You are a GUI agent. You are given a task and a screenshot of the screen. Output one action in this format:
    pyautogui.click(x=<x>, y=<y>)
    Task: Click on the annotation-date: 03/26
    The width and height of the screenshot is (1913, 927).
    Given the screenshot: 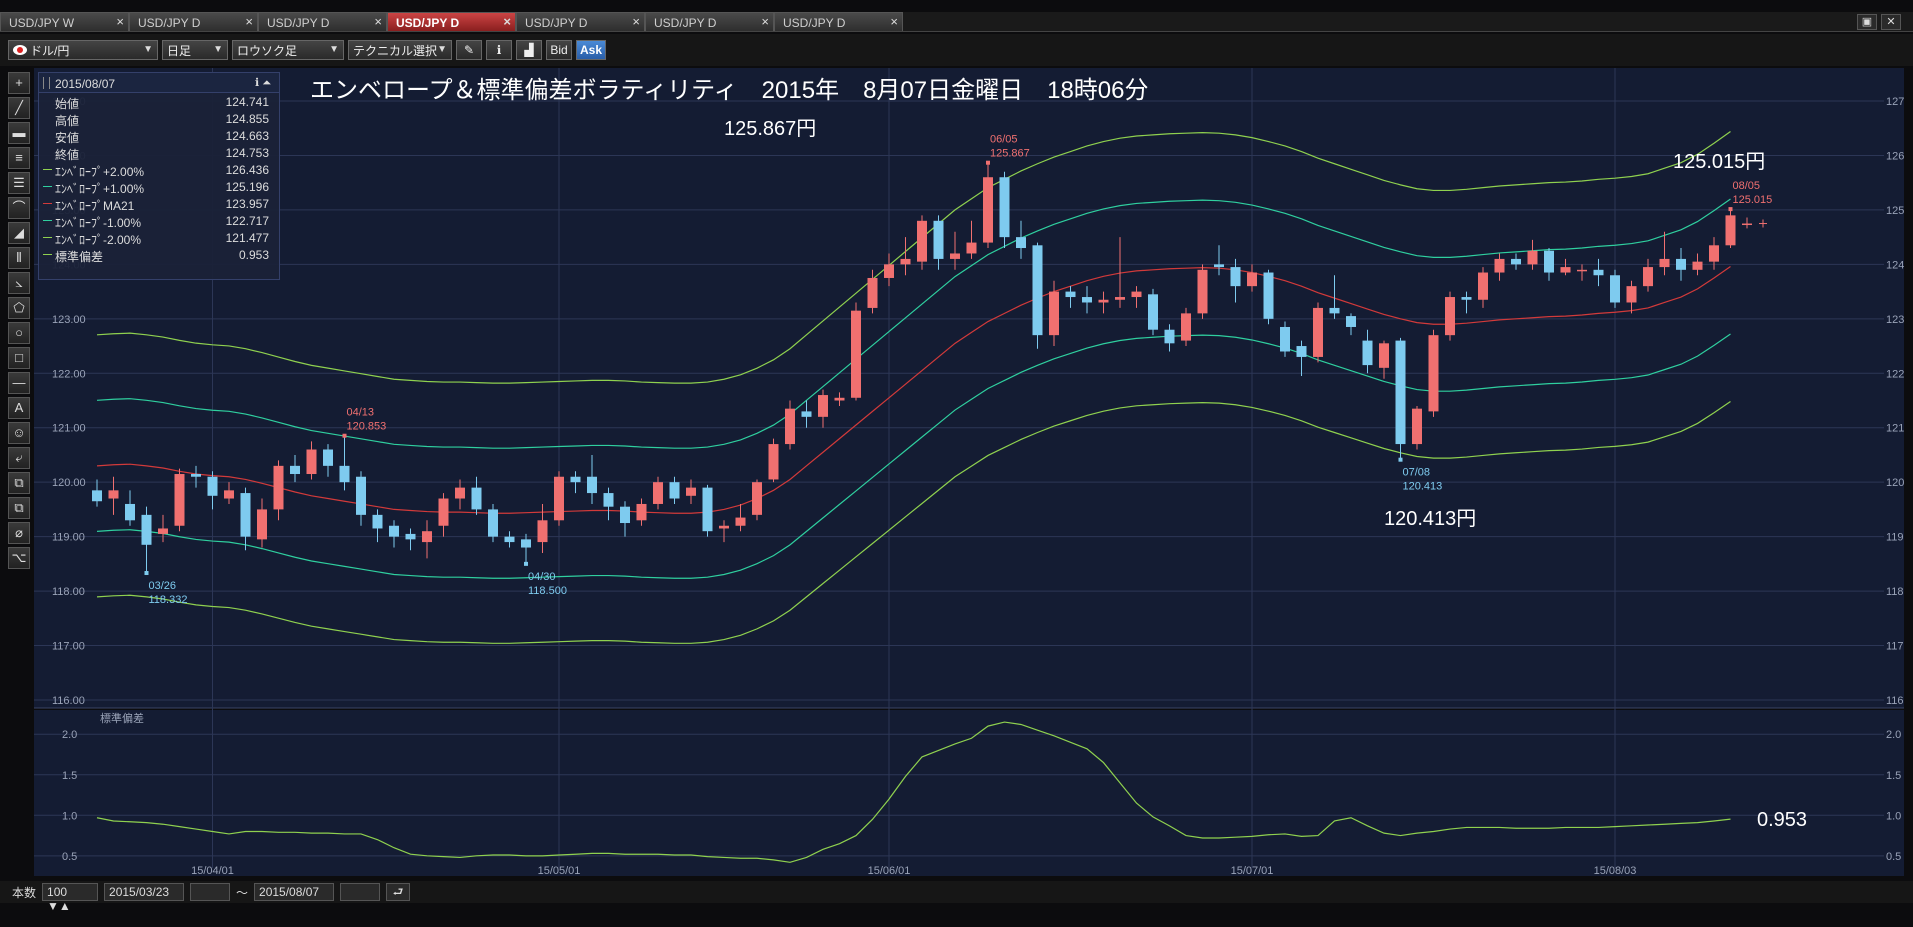 What is the action you would take?
    pyautogui.click(x=163, y=586)
    